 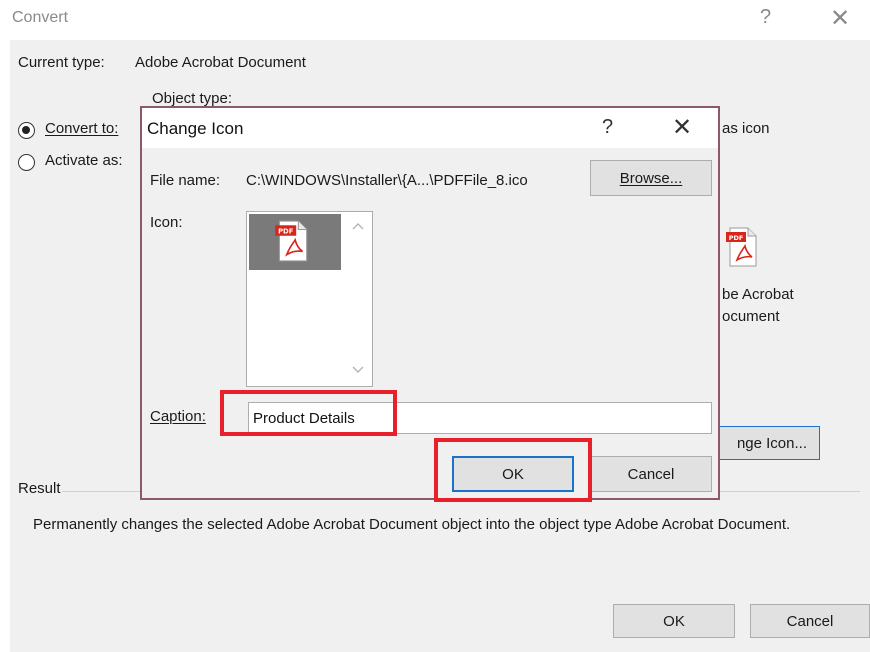 What do you see at coordinates (358, 370) in the screenshot?
I see `scroll-down-icon` at bounding box center [358, 370].